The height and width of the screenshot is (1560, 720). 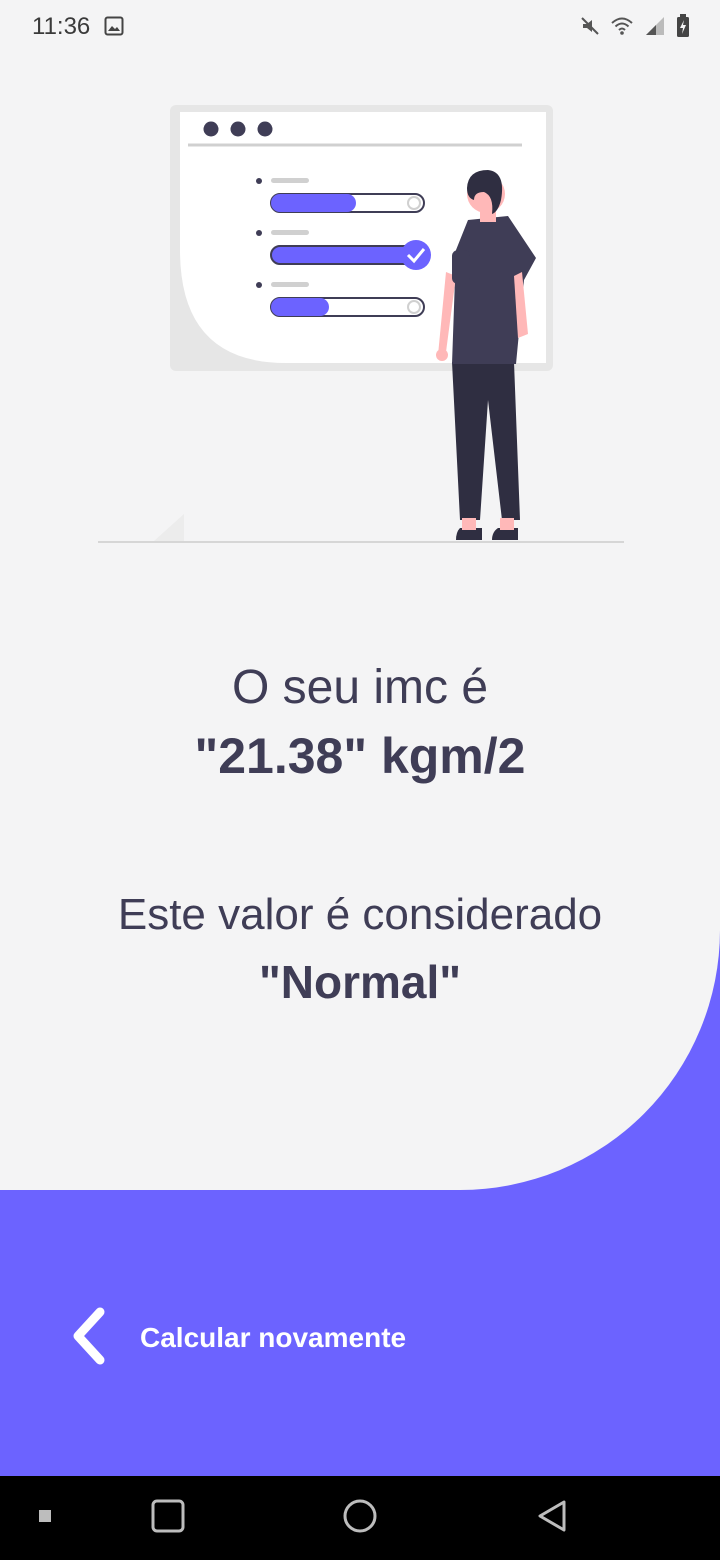 I want to click on mute-icon, so click(x=590, y=26).